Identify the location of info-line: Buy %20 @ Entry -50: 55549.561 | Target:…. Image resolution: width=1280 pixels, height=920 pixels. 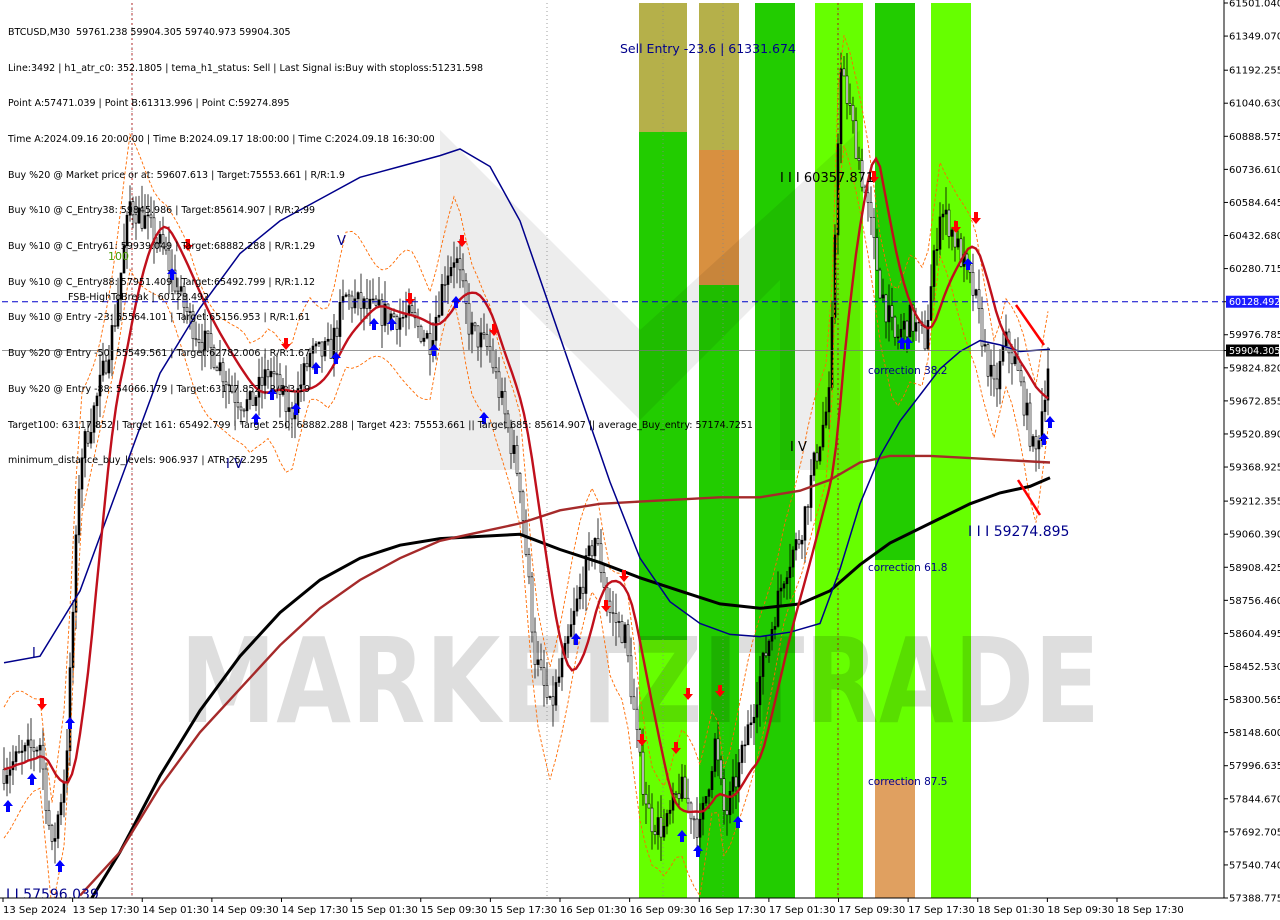
(159, 354).